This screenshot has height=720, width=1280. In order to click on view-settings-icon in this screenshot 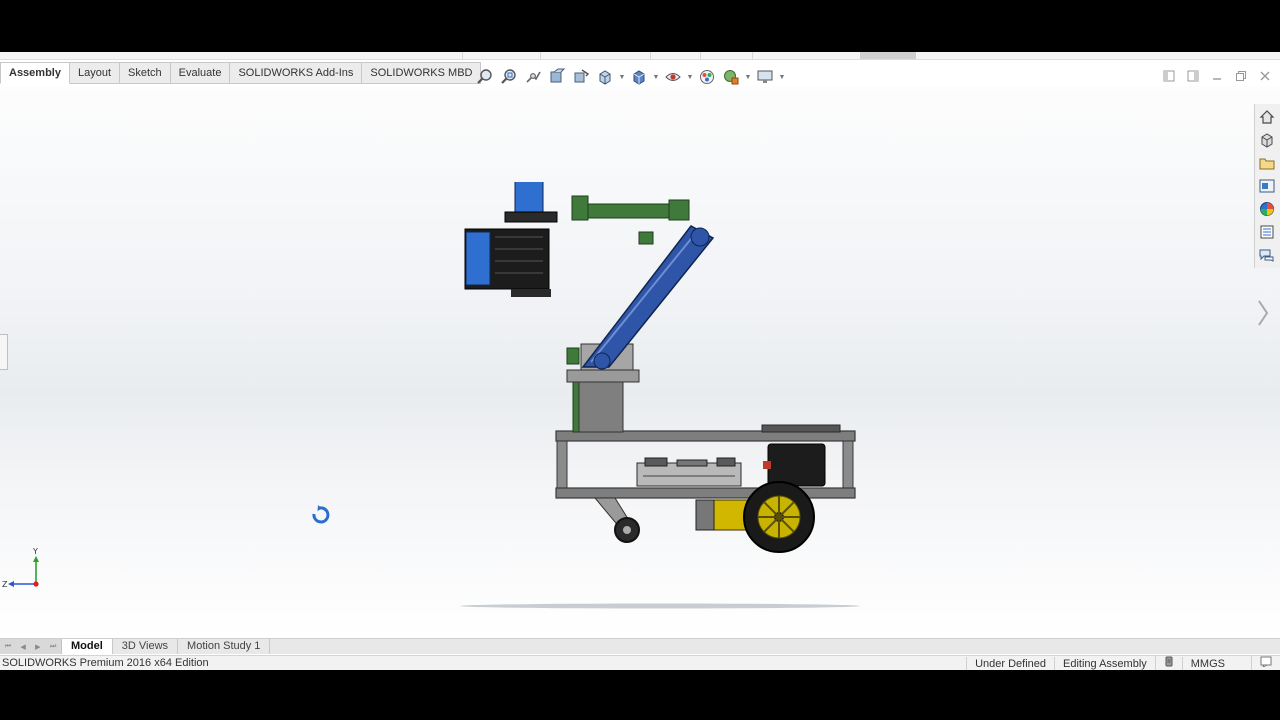, I will do `click(765, 77)`.